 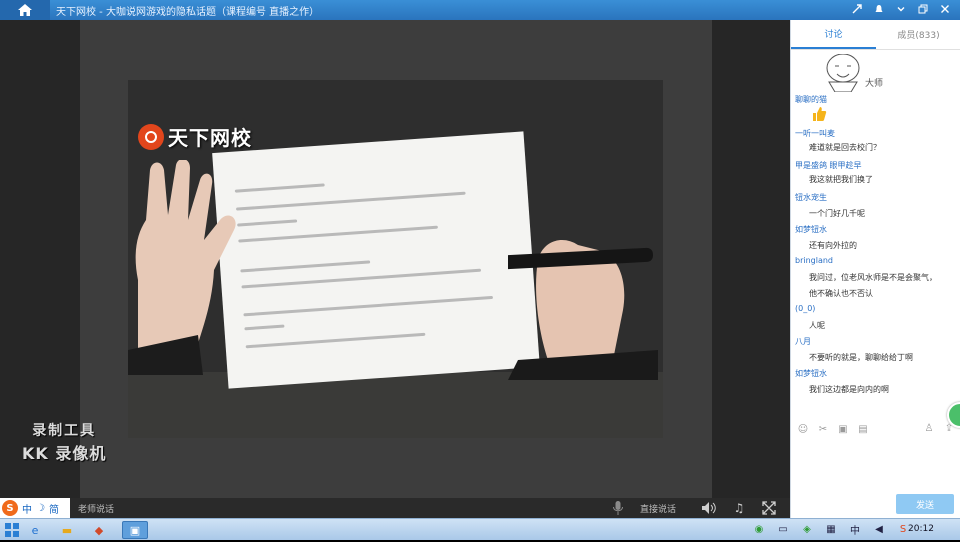 I want to click on chat-input, so click(x=875, y=468).